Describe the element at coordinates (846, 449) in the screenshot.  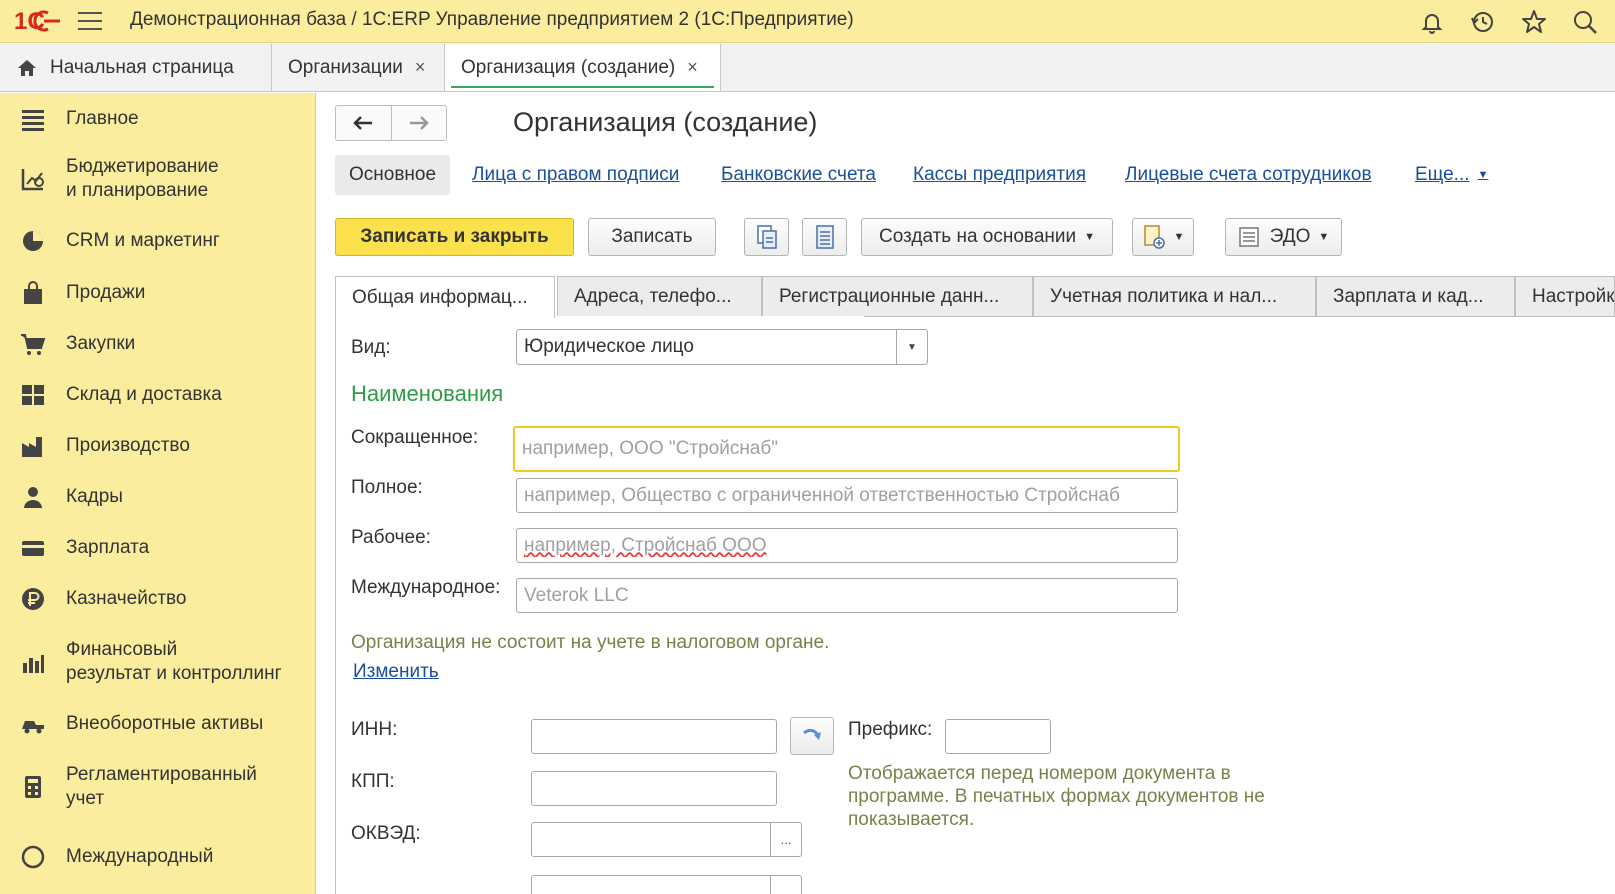
I see `short-name-field` at that location.